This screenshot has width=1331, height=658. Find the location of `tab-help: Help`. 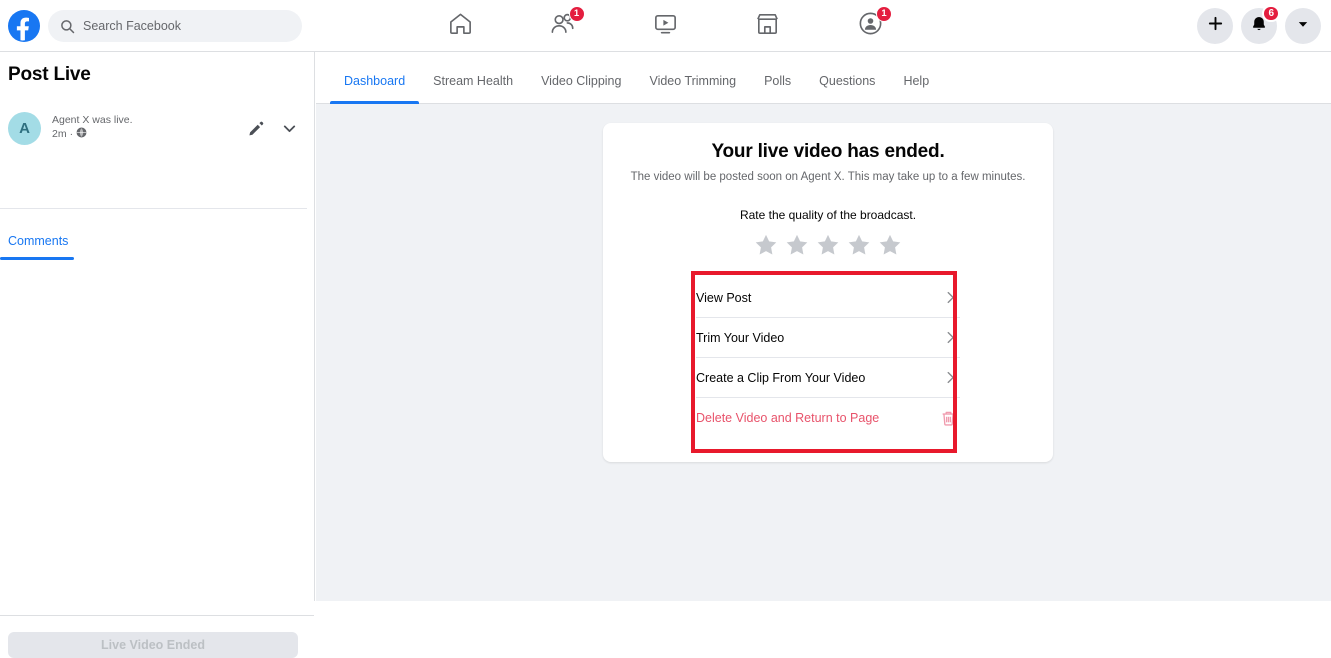

tab-help: Help is located at coordinates (916, 88).